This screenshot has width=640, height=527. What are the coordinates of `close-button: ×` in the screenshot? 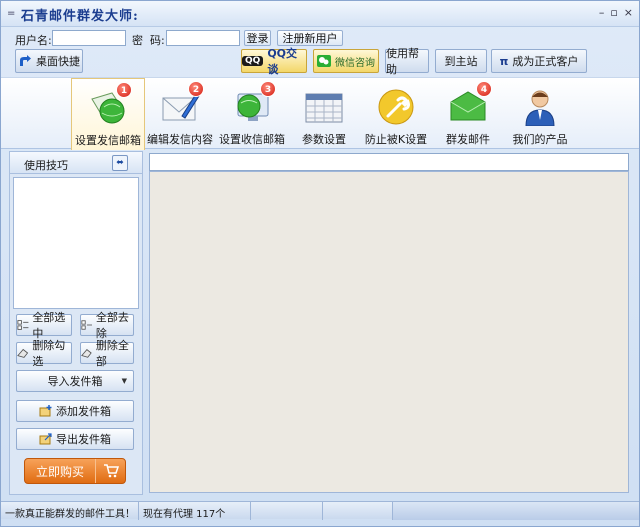 It's located at (628, 12).